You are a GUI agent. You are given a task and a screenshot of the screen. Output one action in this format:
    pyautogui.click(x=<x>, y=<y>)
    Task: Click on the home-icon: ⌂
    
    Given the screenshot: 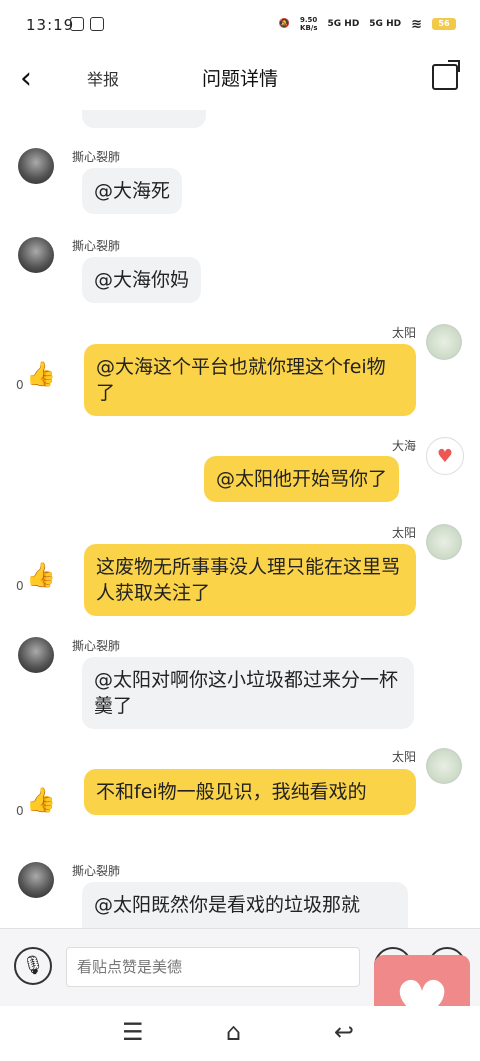 What is the action you would take?
    pyautogui.click(x=233, y=1032)
    